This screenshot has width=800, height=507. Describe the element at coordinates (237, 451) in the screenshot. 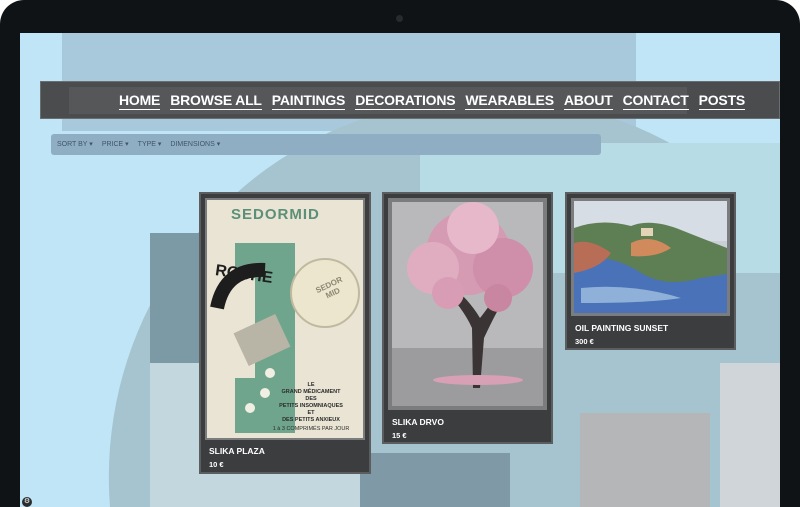

I see `product-title: SLIKA PLAZA` at that location.